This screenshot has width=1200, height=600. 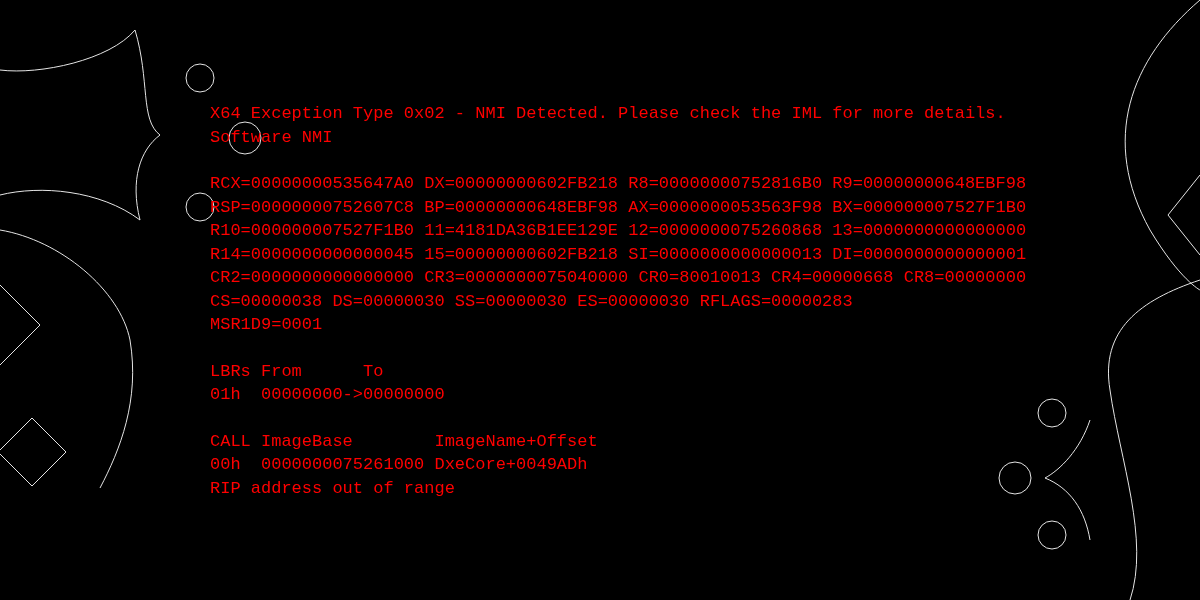 What do you see at coordinates (618, 184) in the screenshot?
I see `console-line: RCX=00000000535647A0 DX=00000000602FB218 R8=00000000752816B0 R9=00000000648EBF98` at bounding box center [618, 184].